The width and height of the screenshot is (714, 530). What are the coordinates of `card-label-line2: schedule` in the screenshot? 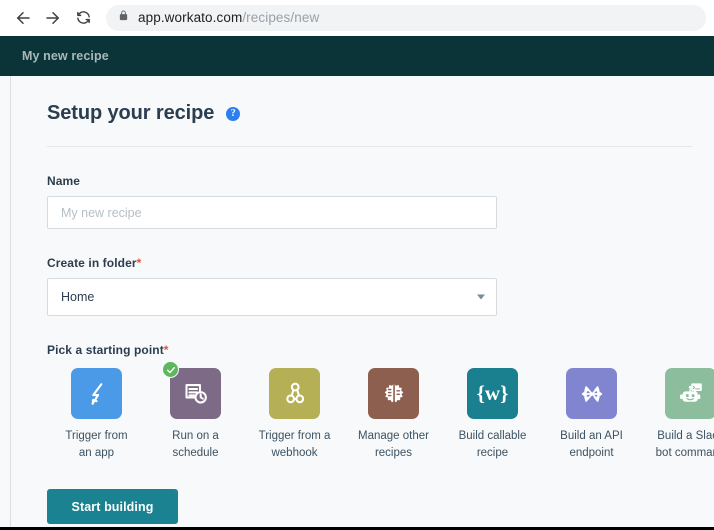 It's located at (195, 452).